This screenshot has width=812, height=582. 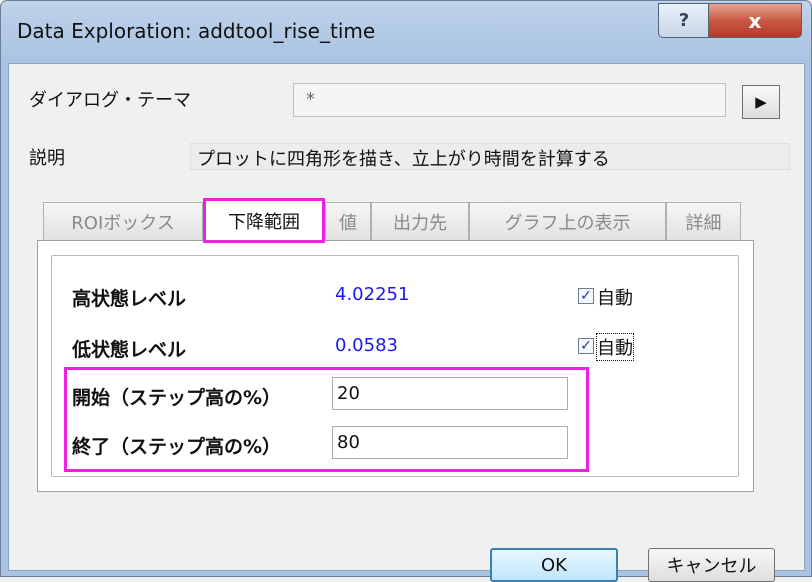 I want to click on play-arrow-icon: ▶, so click(x=761, y=102).